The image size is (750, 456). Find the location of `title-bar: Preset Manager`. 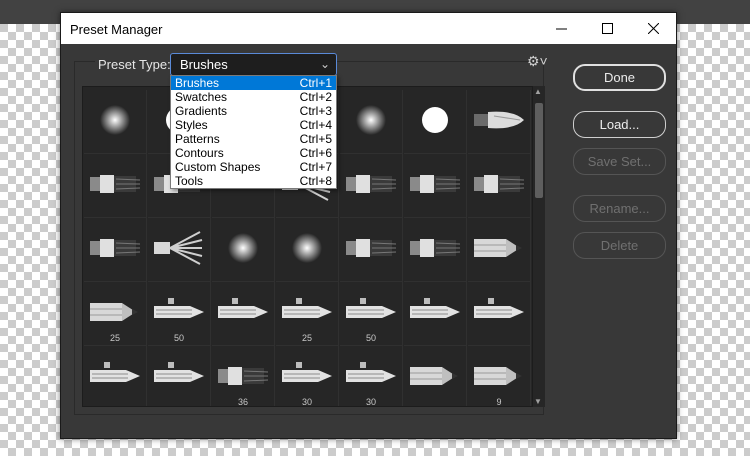

title-bar: Preset Manager is located at coordinates (368, 28).